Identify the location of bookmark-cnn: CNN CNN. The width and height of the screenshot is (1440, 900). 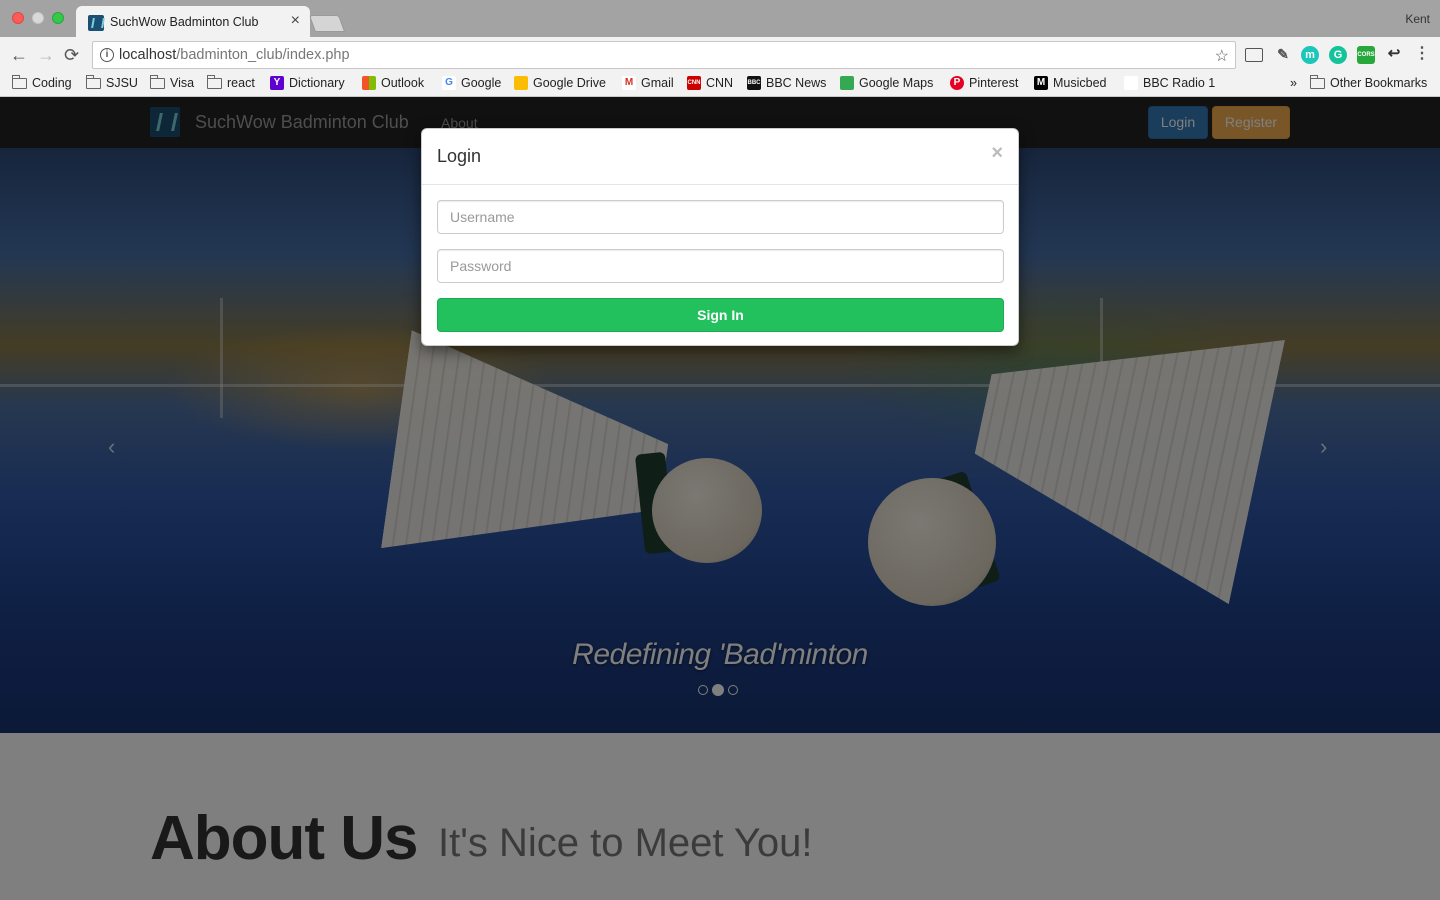
(710, 83).